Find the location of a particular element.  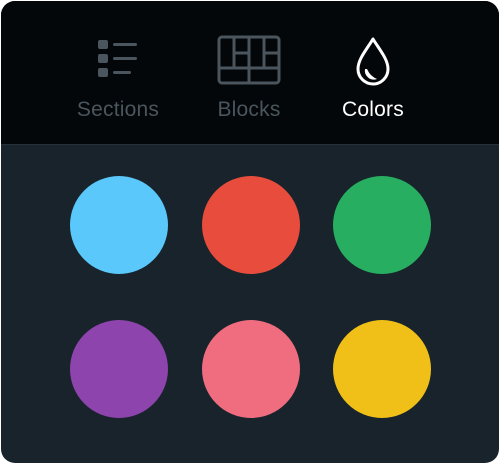

tab-sections-label: Sections is located at coordinates (118, 109).